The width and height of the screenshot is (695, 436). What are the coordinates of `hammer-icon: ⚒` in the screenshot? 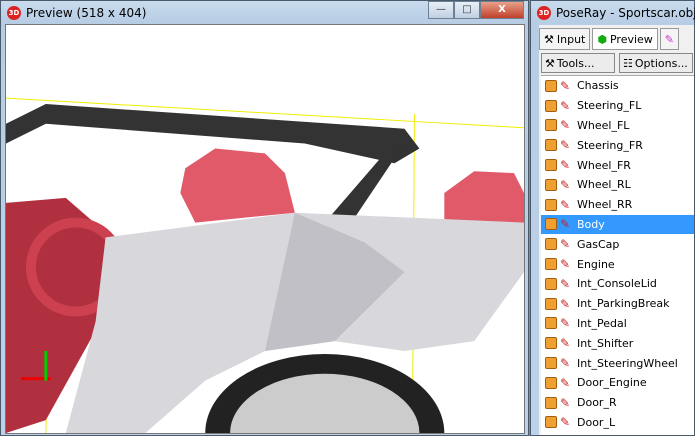 It's located at (550, 63).